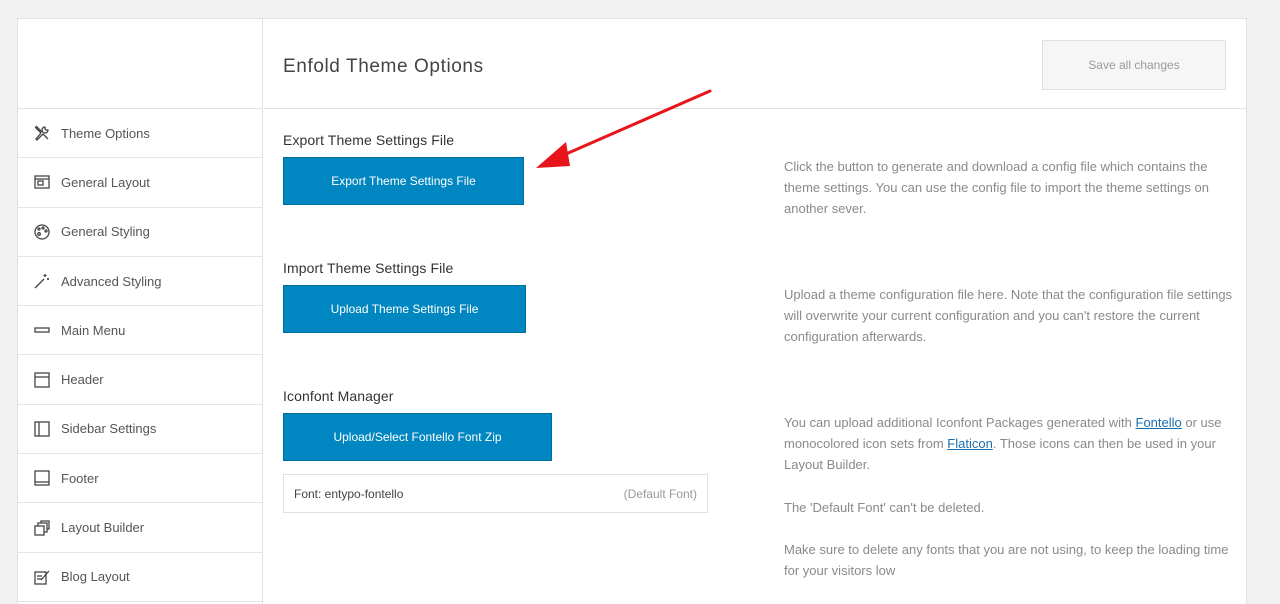  Describe the element at coordinates (42, 380) in the screenshot. I see `header-icon` at that location.